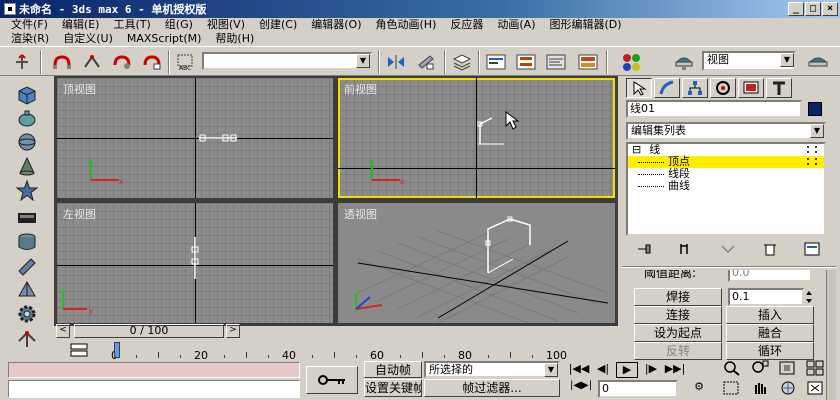  Describe the element at coordinates (639, 88) in the screenshot. I see `create-tab-icon` at that location.